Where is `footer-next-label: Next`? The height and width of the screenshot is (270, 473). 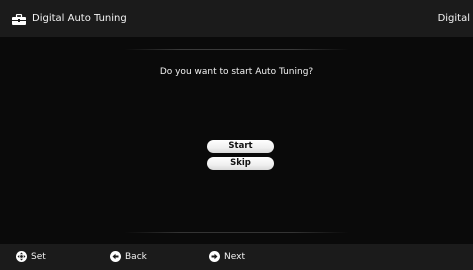
footer-next-label: Next is located at coordinates (234, 257).